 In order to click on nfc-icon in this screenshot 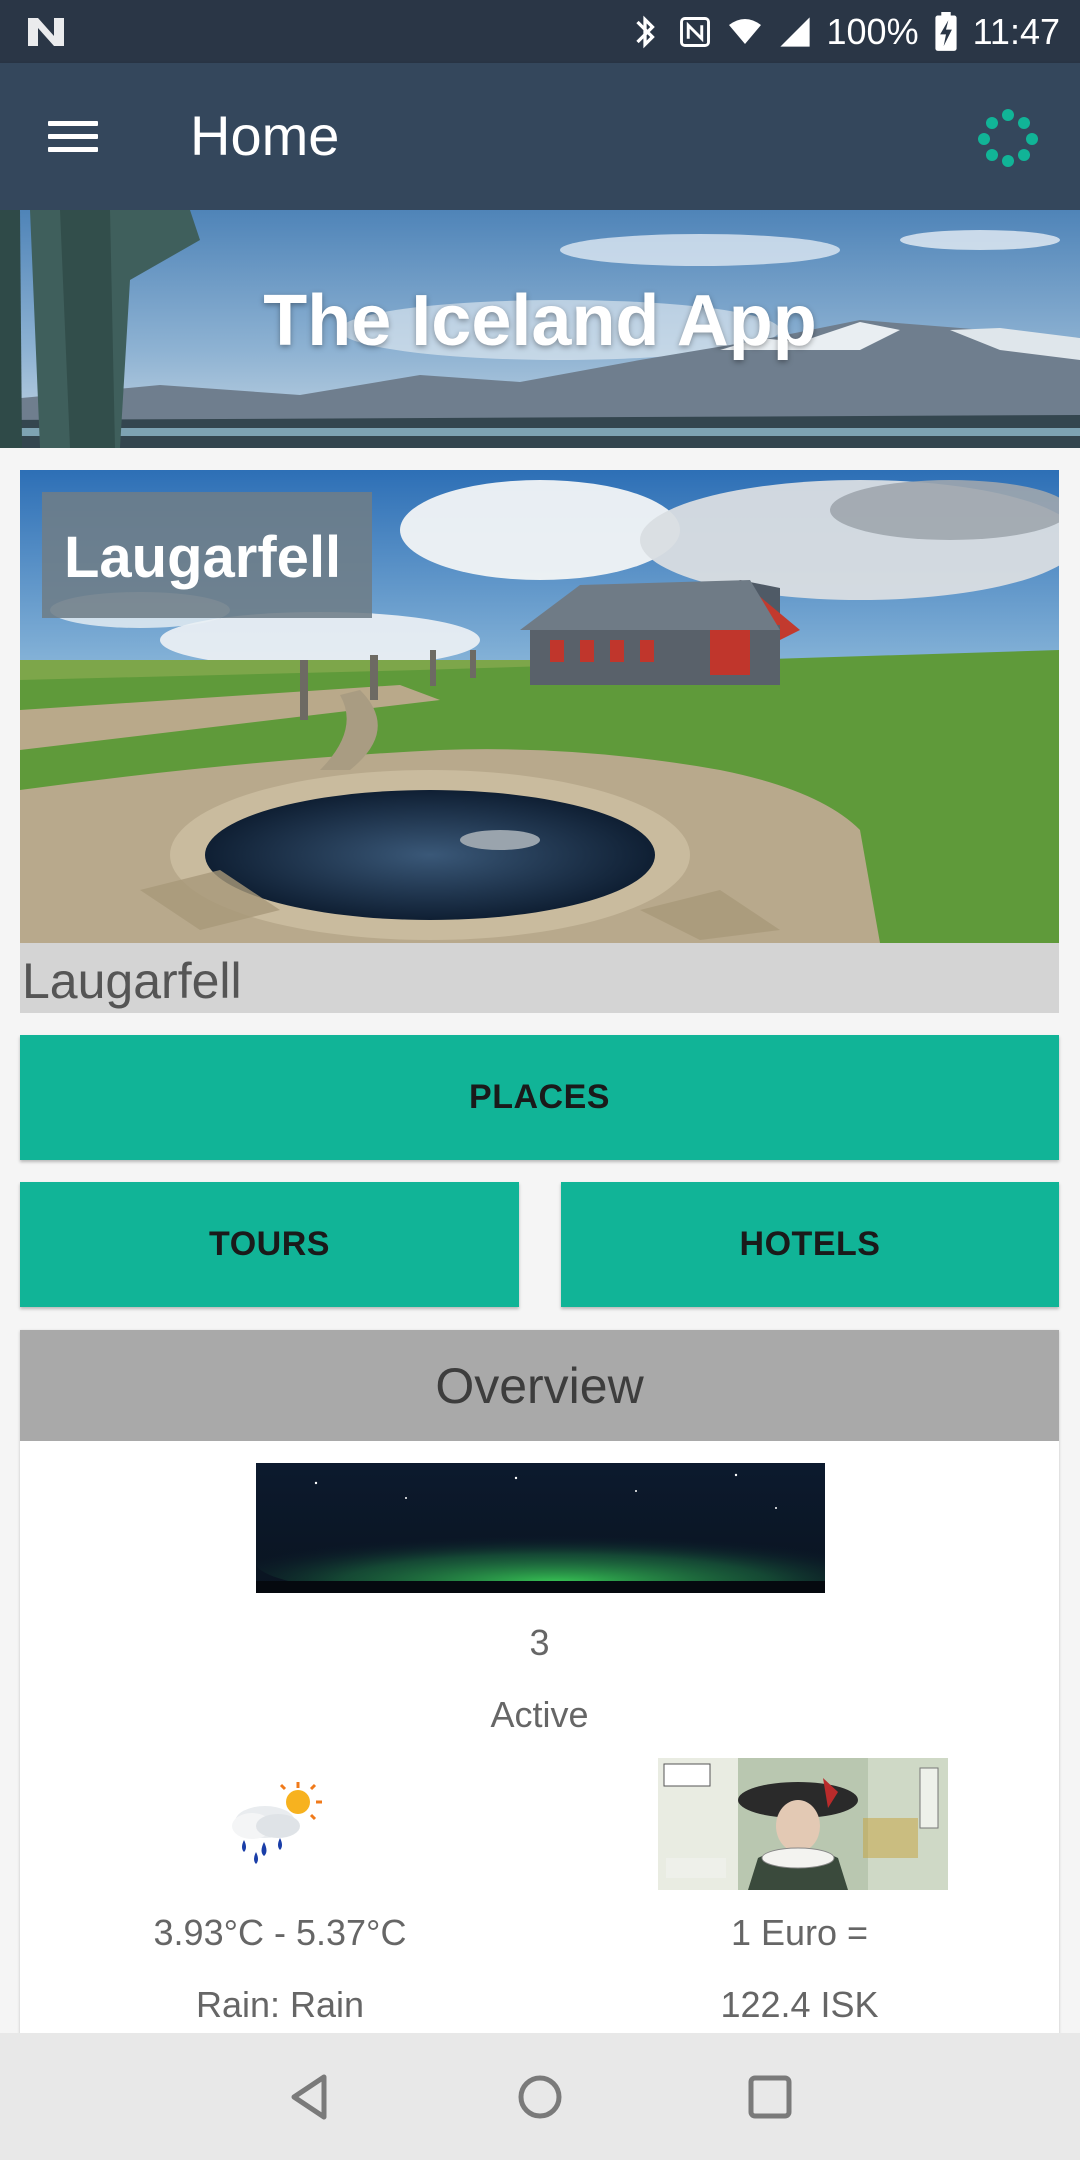, I will do `click(694, 31)`.